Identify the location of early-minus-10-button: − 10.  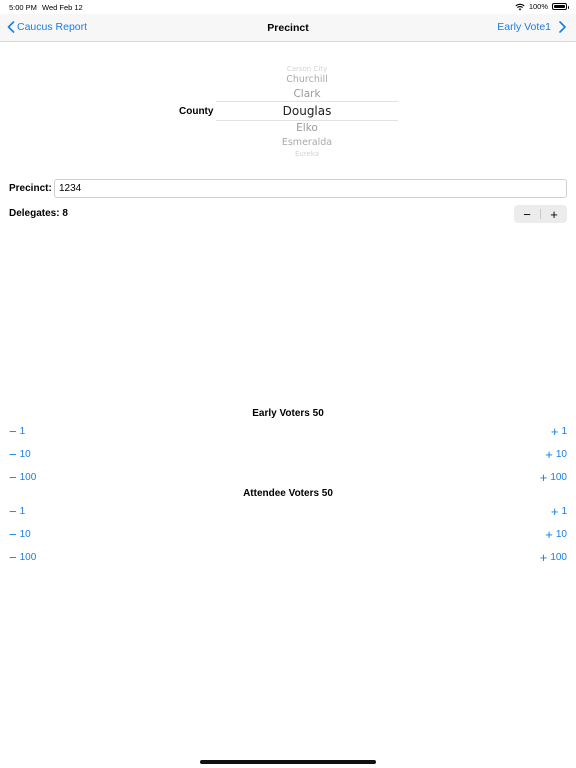
(20, 454).